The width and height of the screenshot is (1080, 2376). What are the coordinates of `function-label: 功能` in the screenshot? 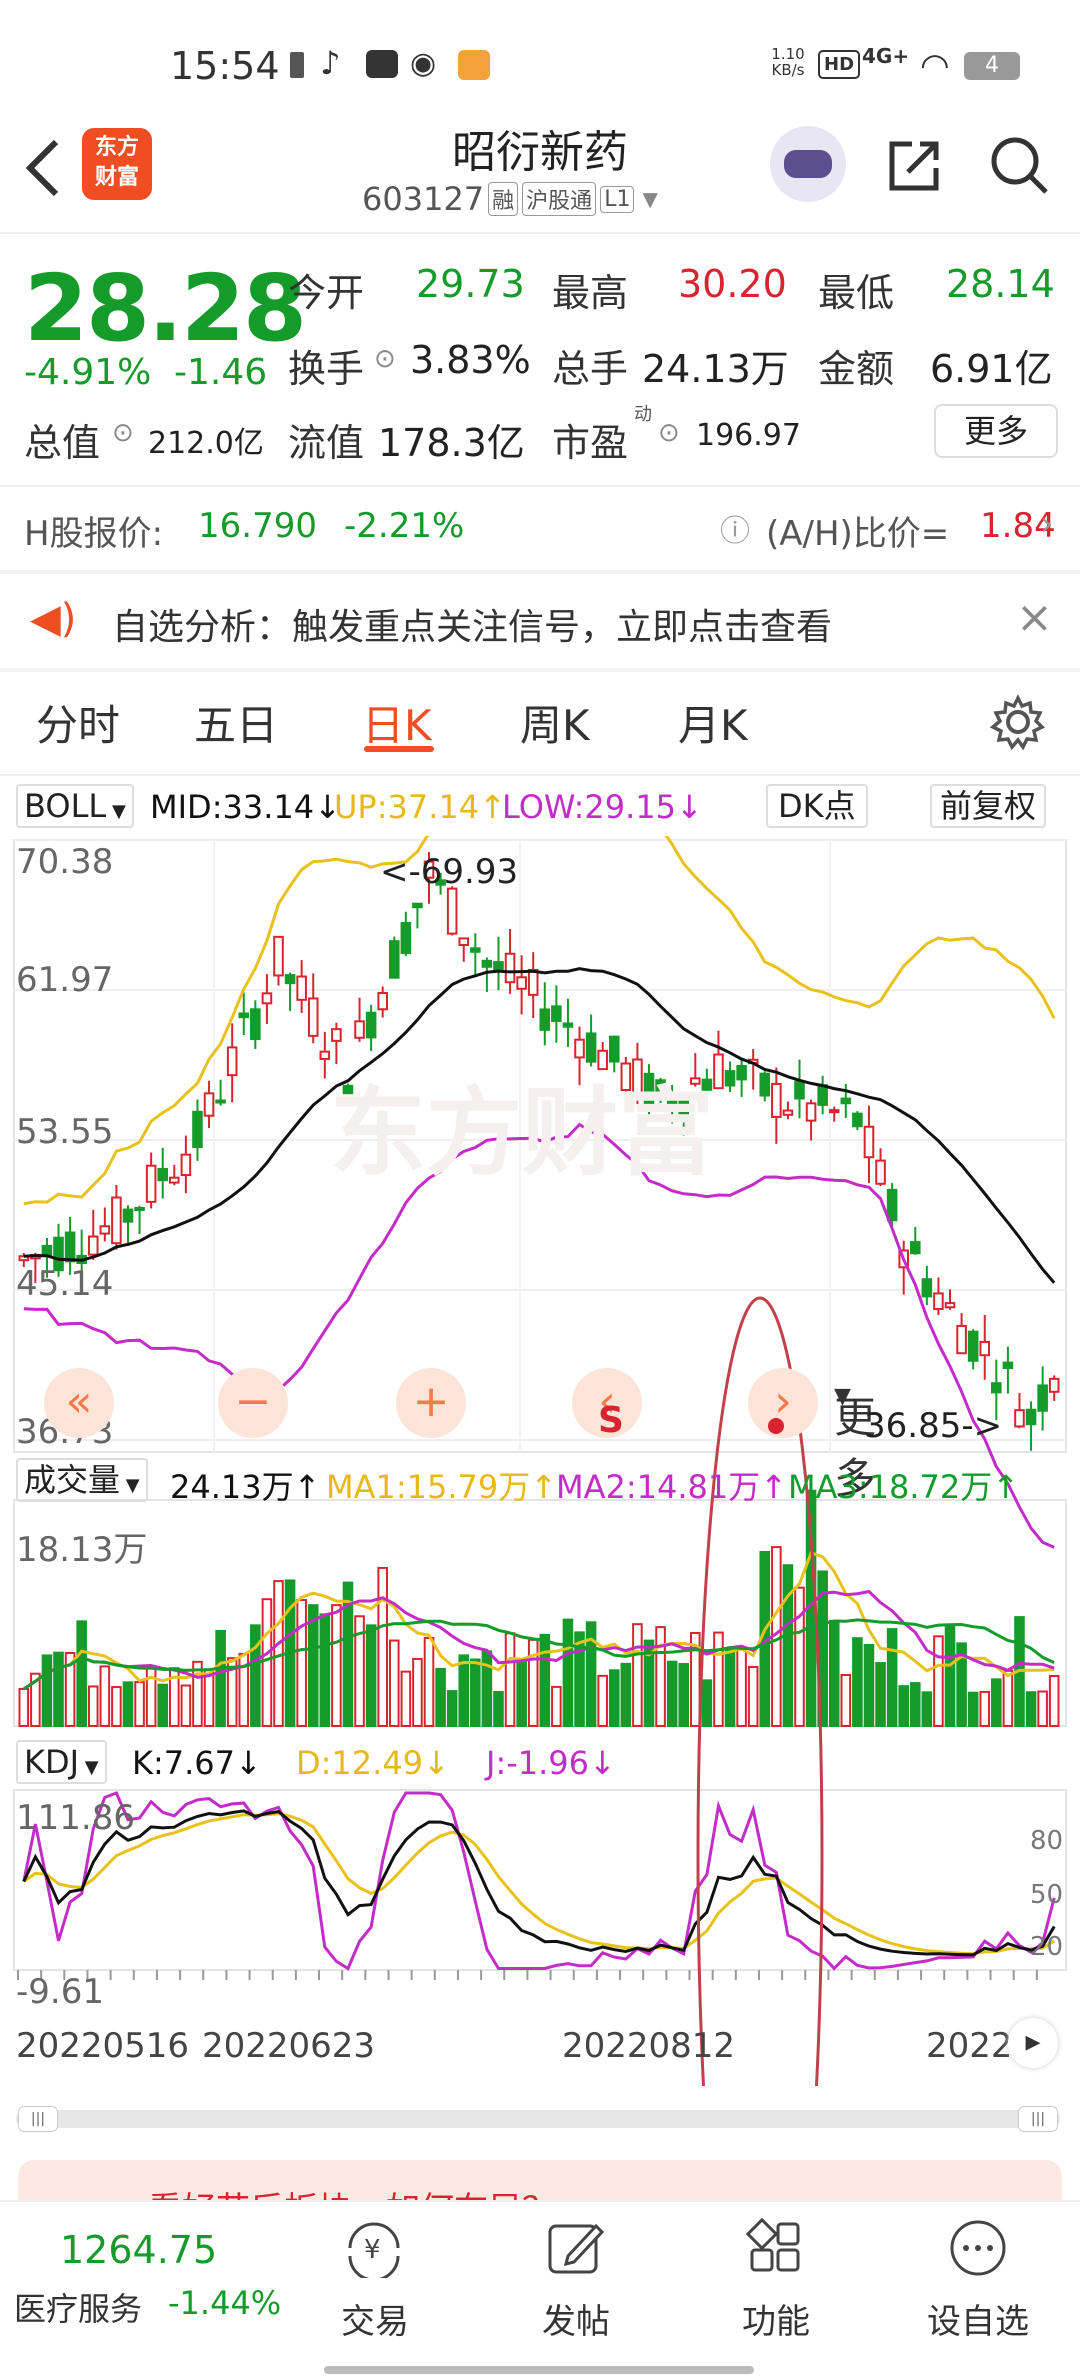 It's located at (776, 2318).